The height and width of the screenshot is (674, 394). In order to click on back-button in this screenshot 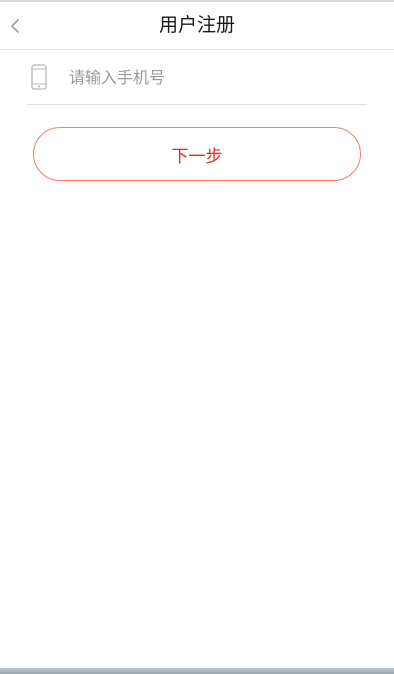, I will do `click(15, 25)`.